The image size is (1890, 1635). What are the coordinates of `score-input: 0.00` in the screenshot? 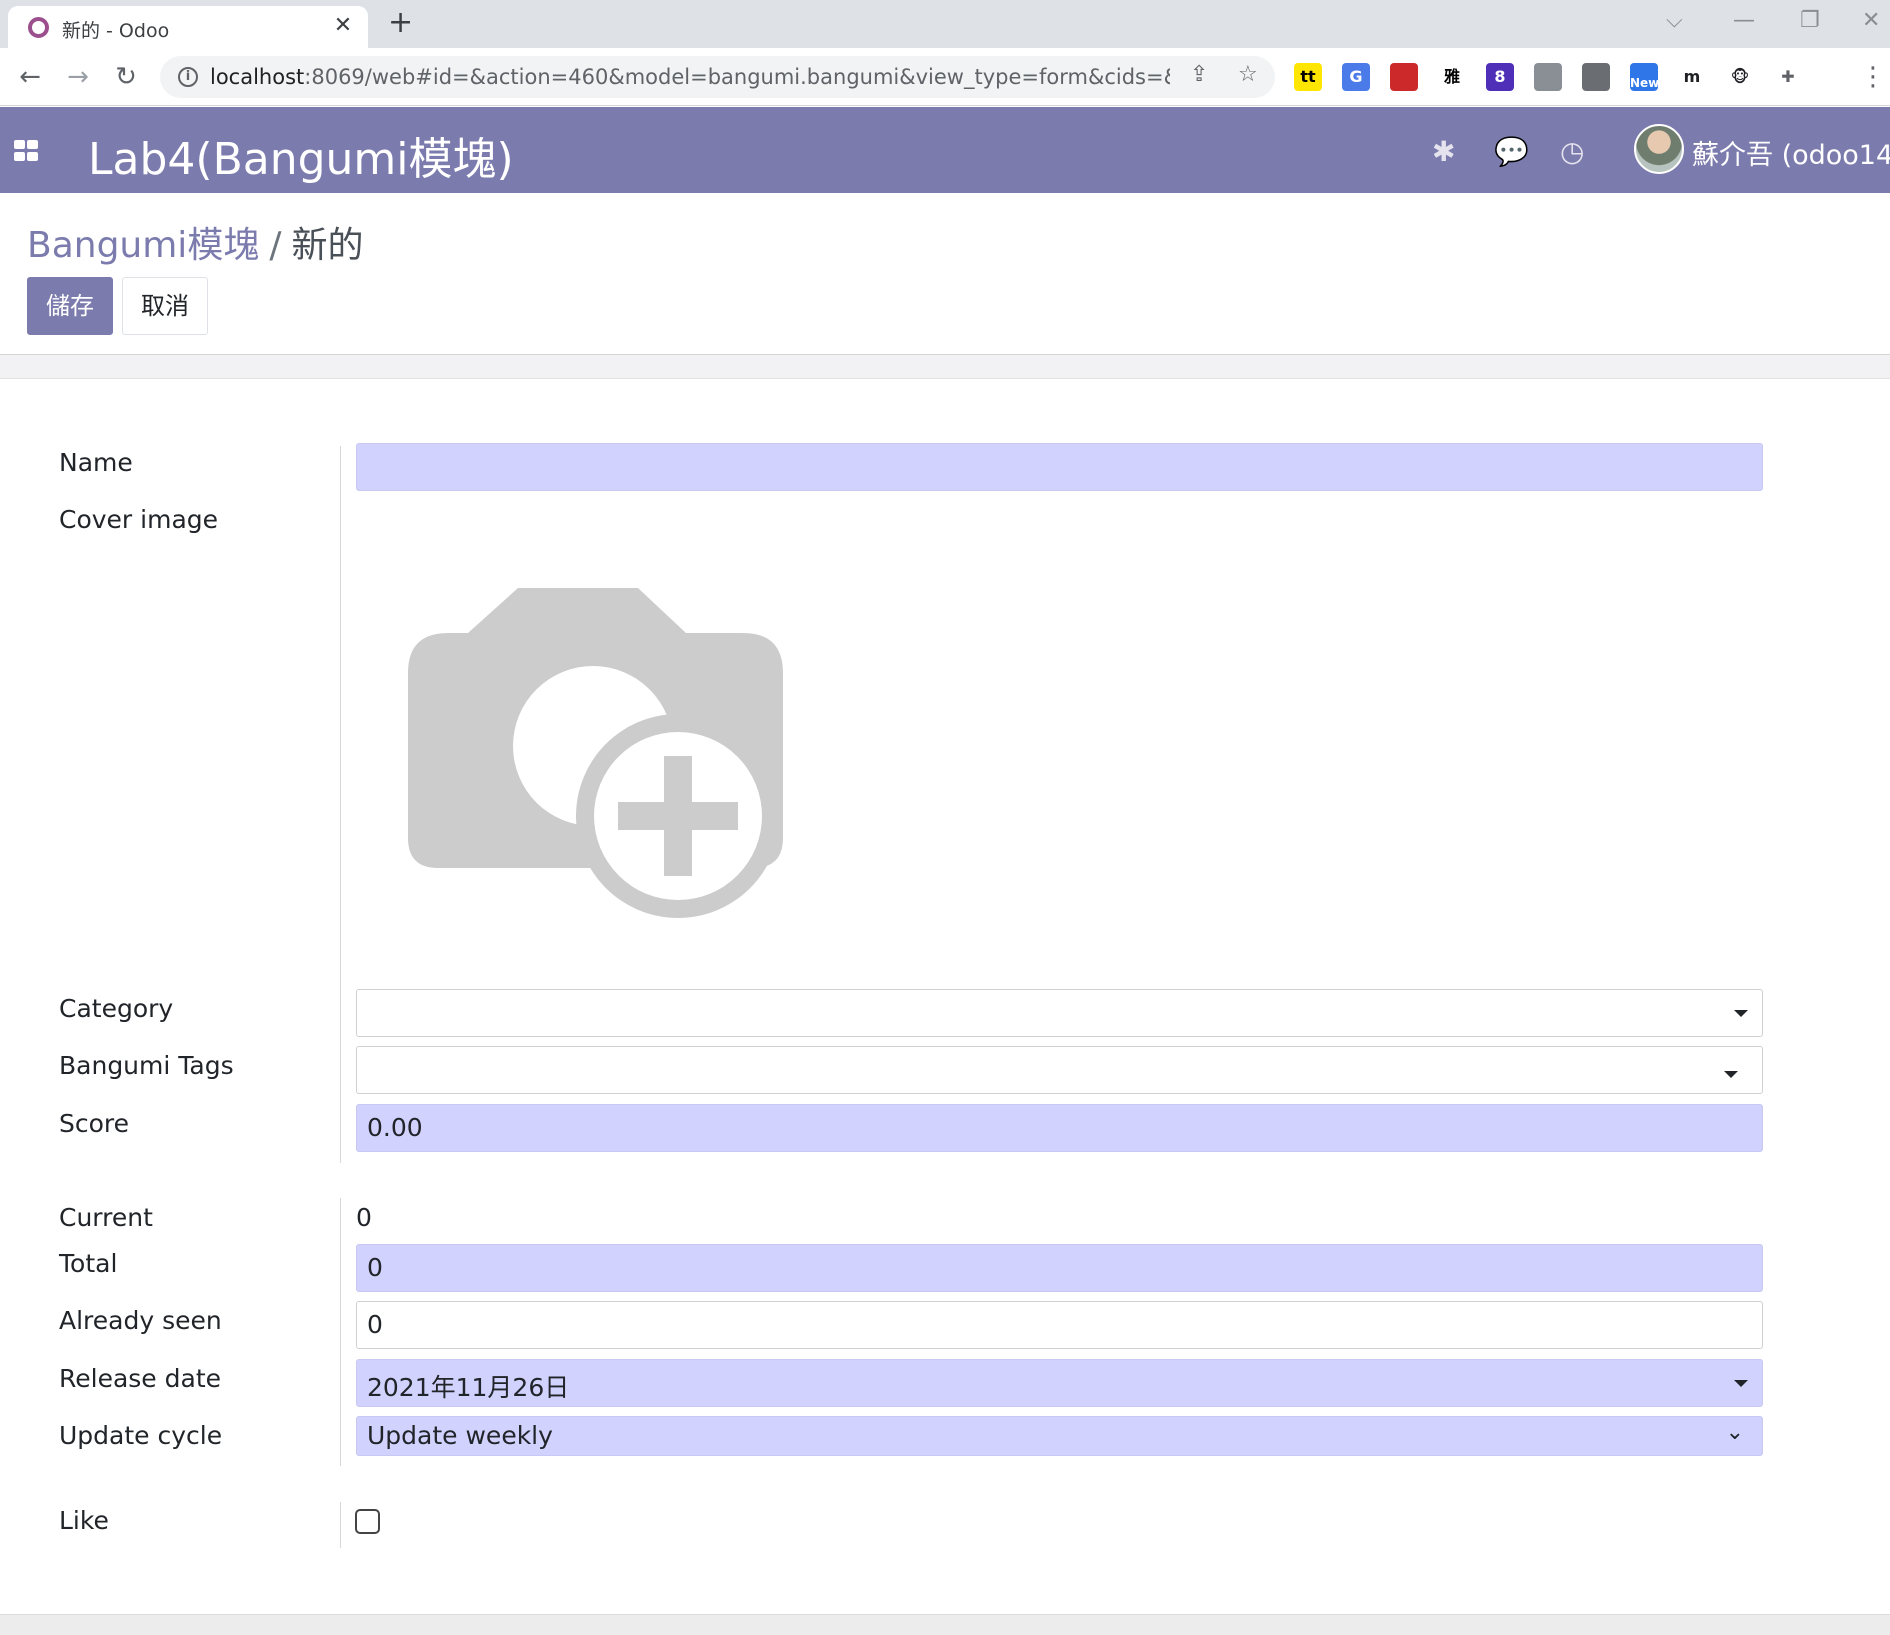 It's located at (1059, 1128).